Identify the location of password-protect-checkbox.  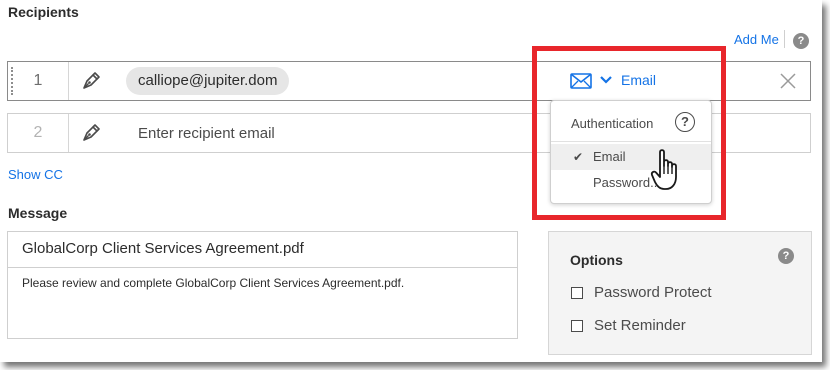
(577, 293).